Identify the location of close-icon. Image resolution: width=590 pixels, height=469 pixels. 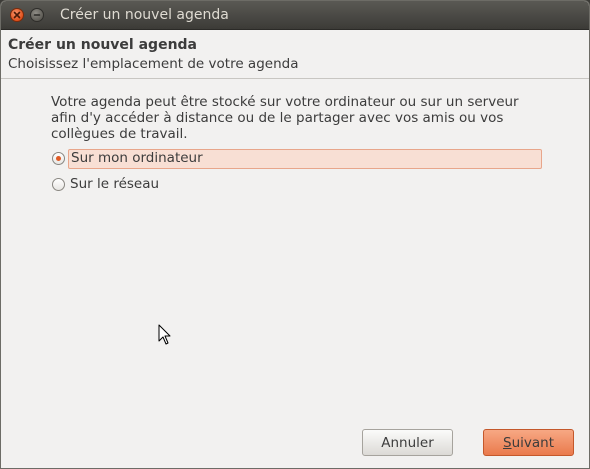
(17, 15).